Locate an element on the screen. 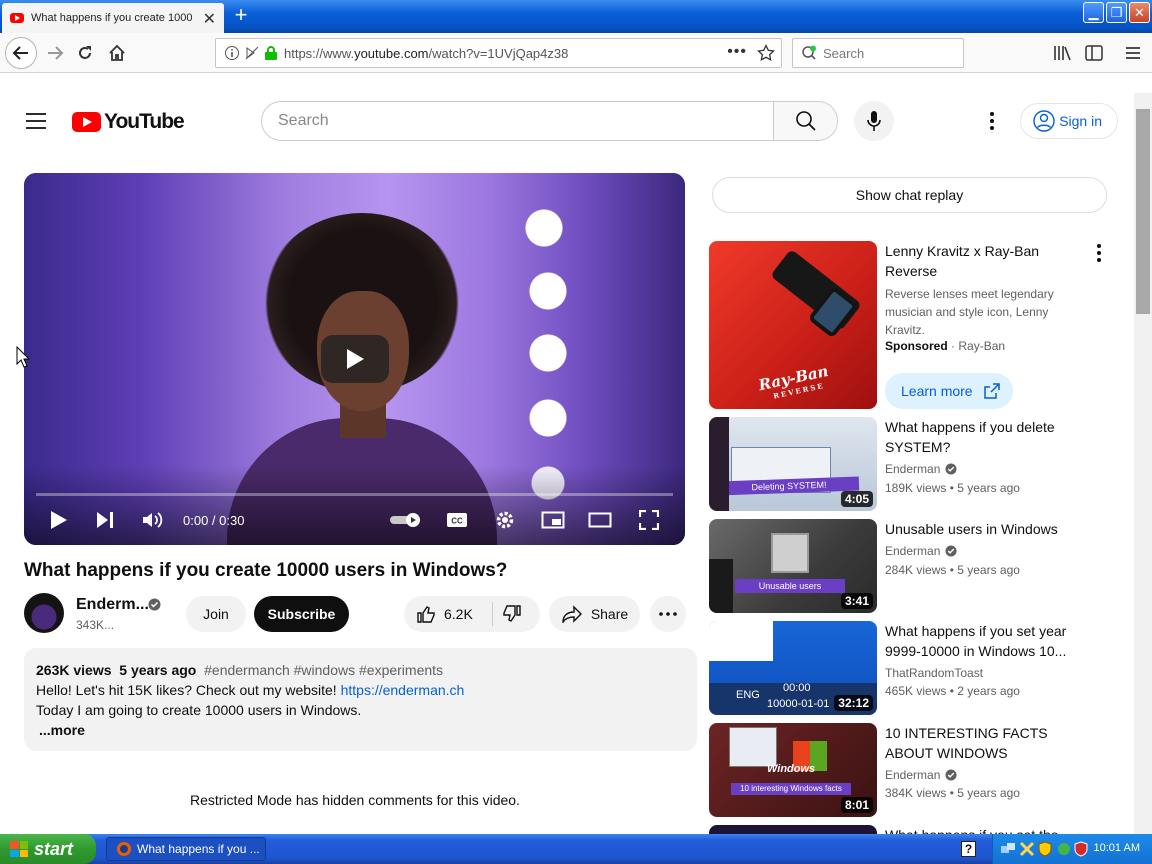 Image resolution: width=1152 pixels, height=864 pixels. library-icon is located at coordinates (1063, 53).